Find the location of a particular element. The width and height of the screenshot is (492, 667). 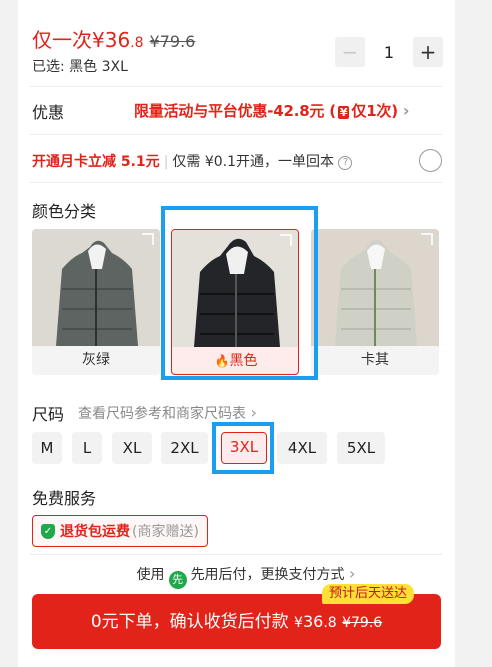

decrease-button: − is located at coordinates (350, 52).